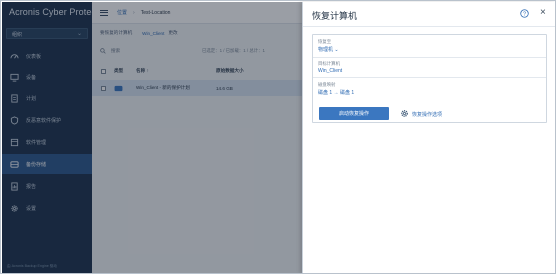 The image size is (556, 274). What do you see at coordinates (429, 26) in the screenshot?
I see `divider` at bounding box center [429, 26].